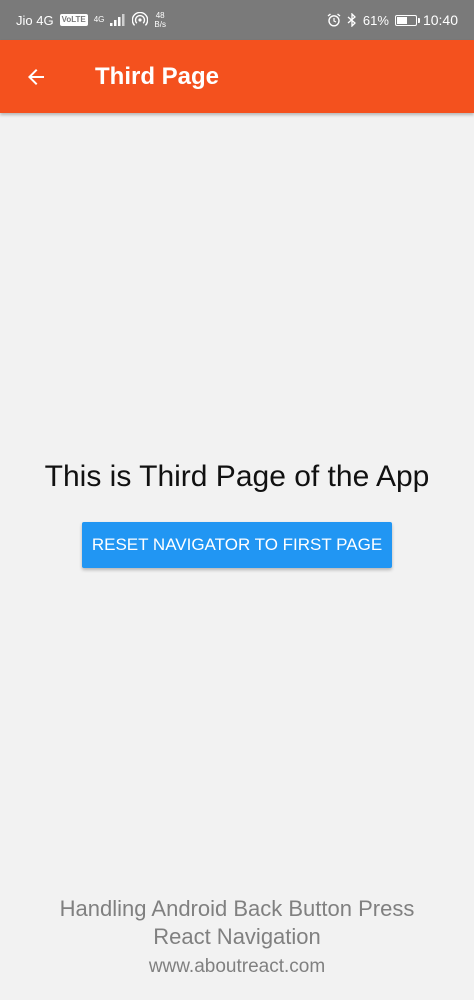 The image size is (474, 1000). I want to click on footer-line-title: Handling Android Back Button Press, so click(237, 908).